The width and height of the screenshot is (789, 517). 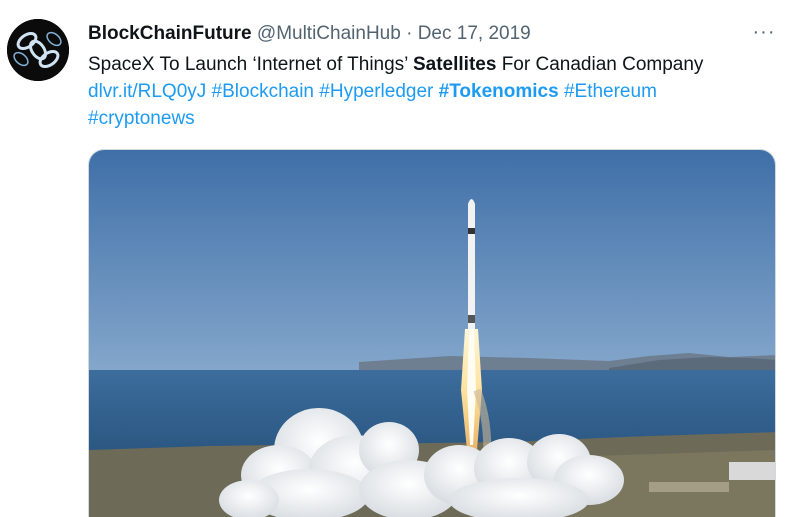 What do you see at coordinates (147, 91) in the screenshot?
I see `short-link: dlvr.it/RLQ0yJ` at bounding box center [147, 91].